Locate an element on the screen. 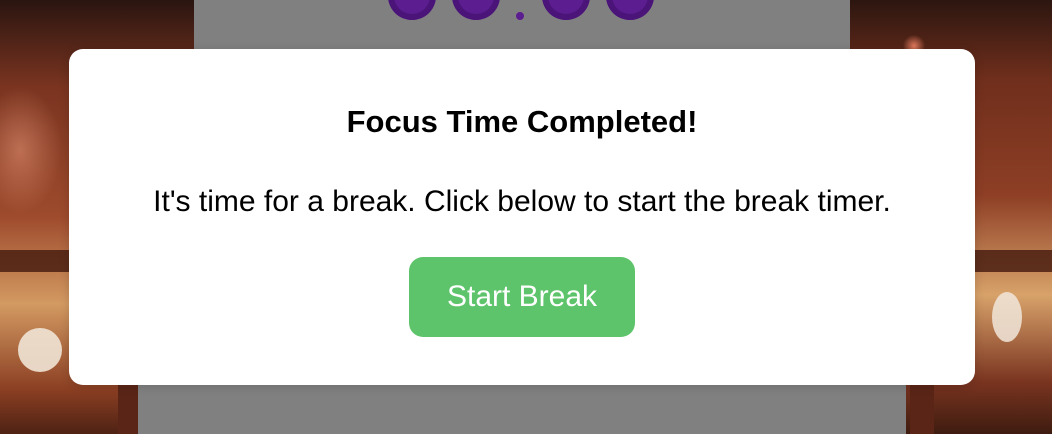  background-post-right is located at coordinates (922, 407).